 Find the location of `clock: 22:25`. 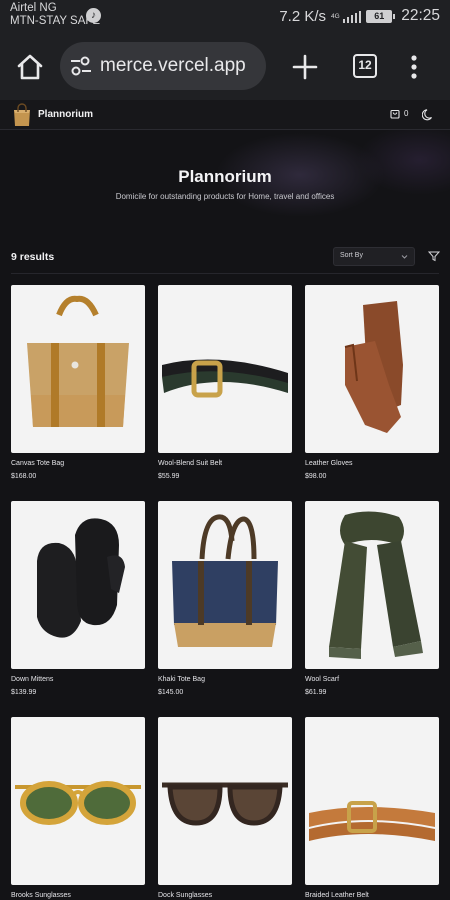

clock: 22:25 is located at coordinates (420, 15).